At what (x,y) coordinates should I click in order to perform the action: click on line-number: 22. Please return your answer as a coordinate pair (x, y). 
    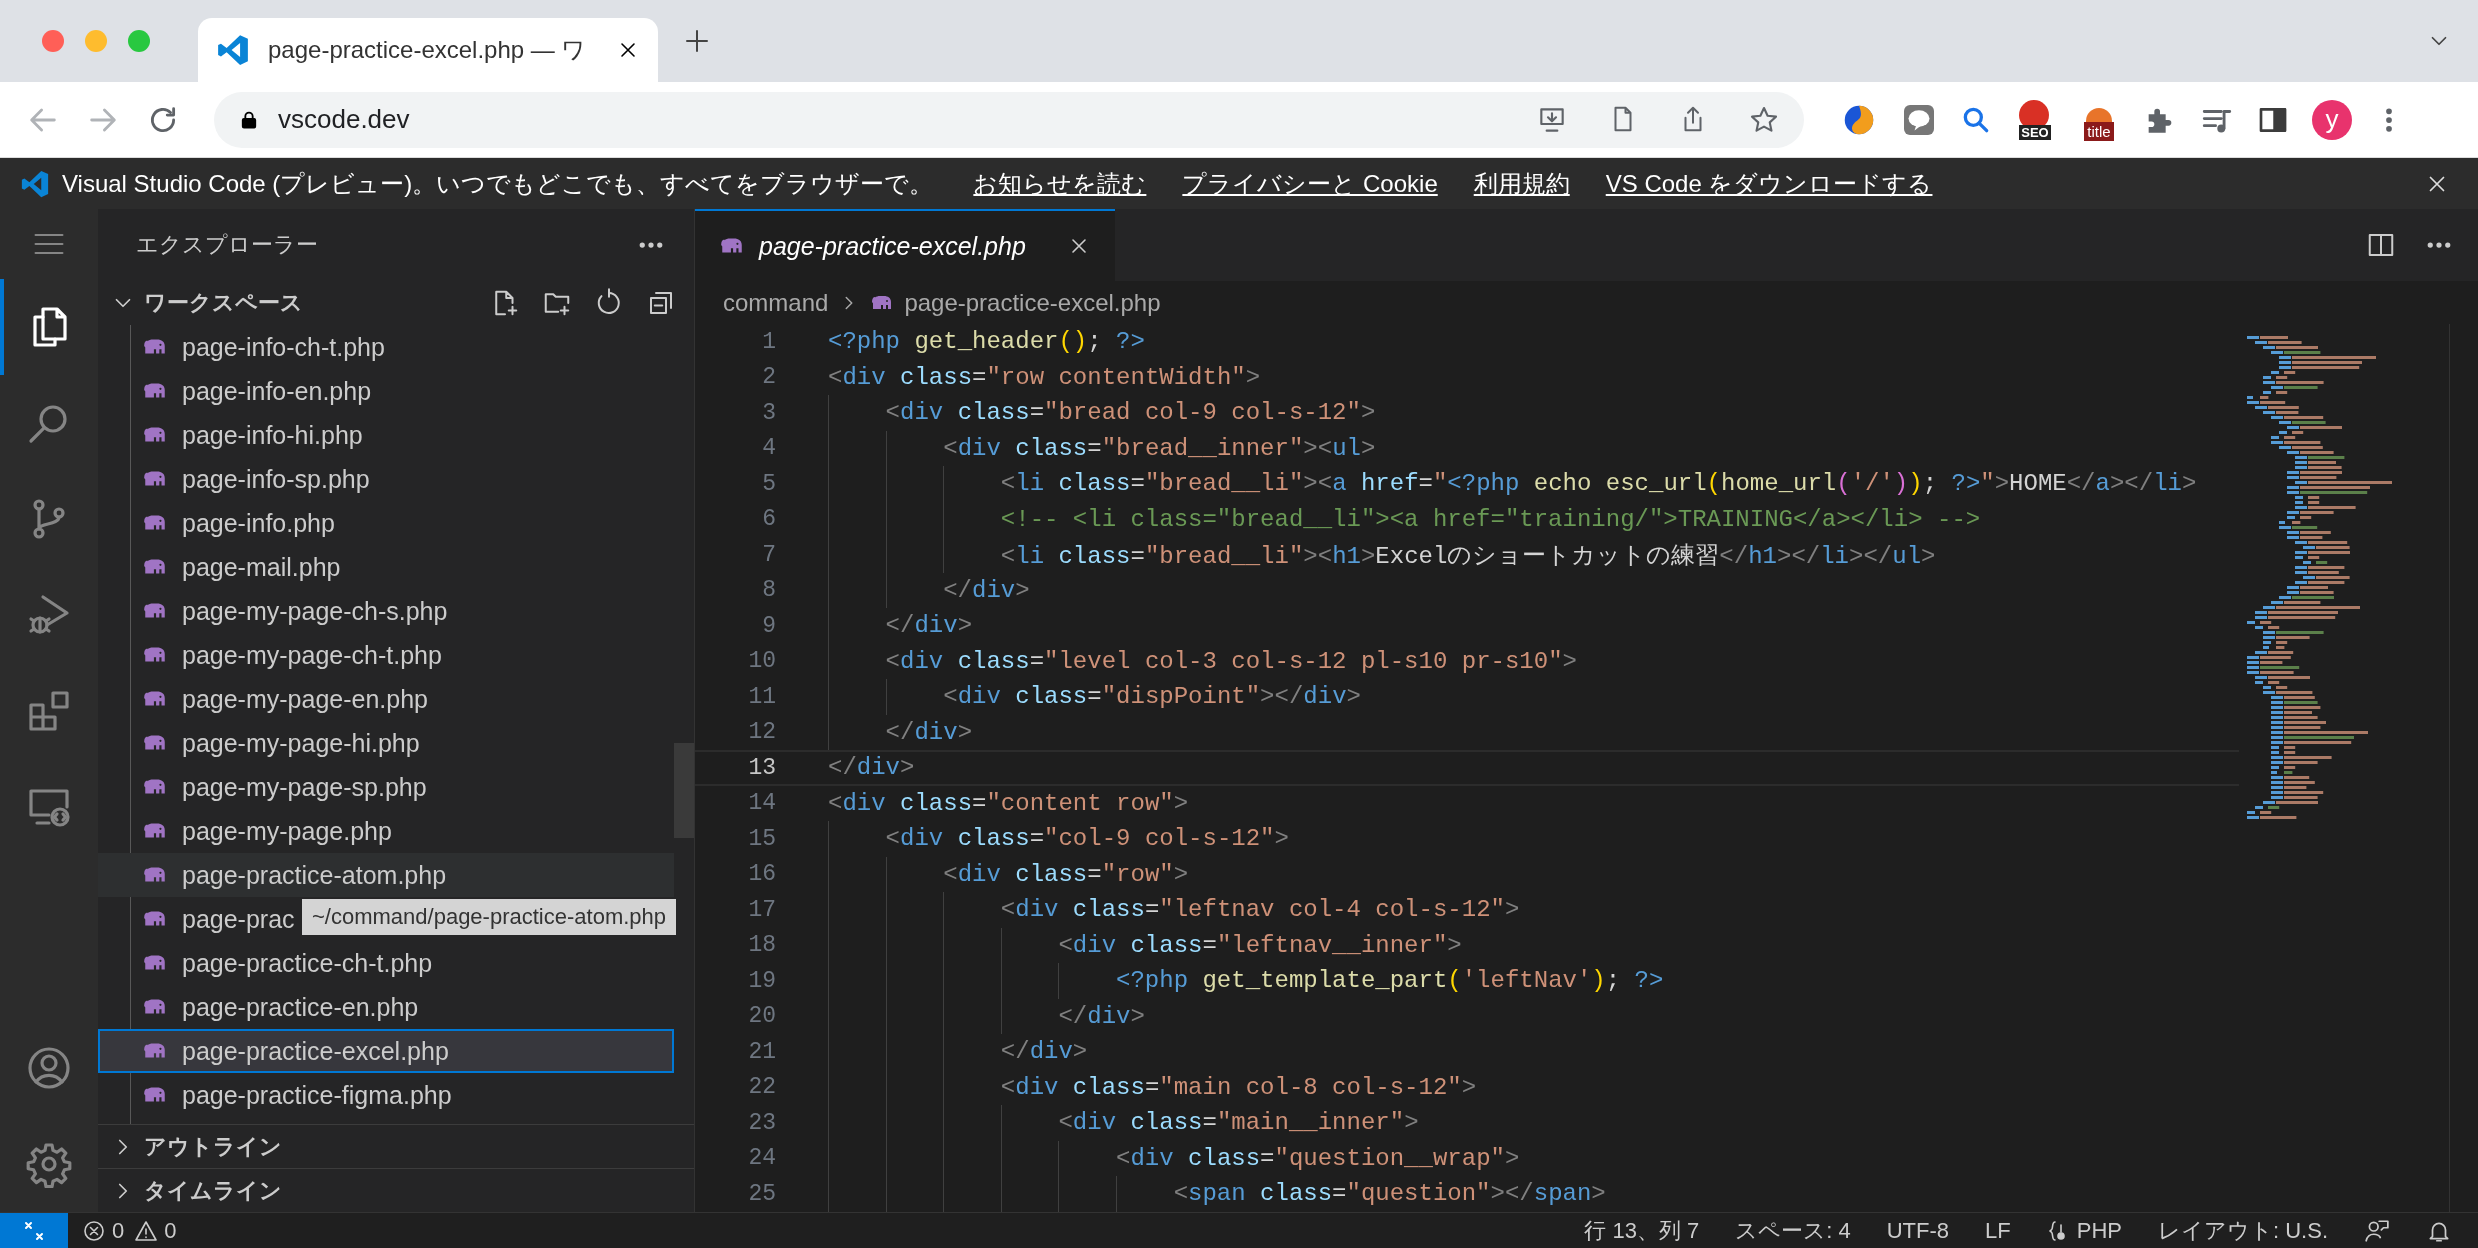
    Looking at the image, I should click on (762, 1087).